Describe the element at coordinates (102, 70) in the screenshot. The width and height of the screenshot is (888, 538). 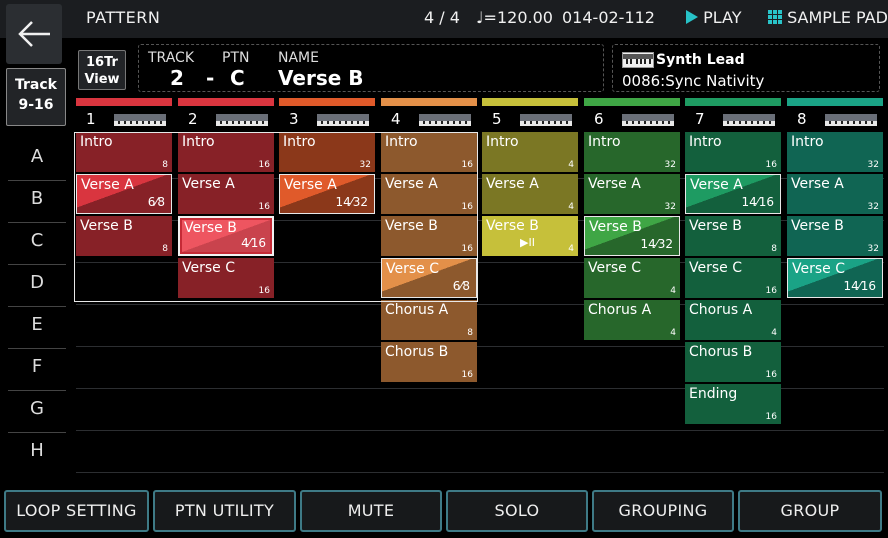
I see `16tr-view-button: 16Tr View` at that location.